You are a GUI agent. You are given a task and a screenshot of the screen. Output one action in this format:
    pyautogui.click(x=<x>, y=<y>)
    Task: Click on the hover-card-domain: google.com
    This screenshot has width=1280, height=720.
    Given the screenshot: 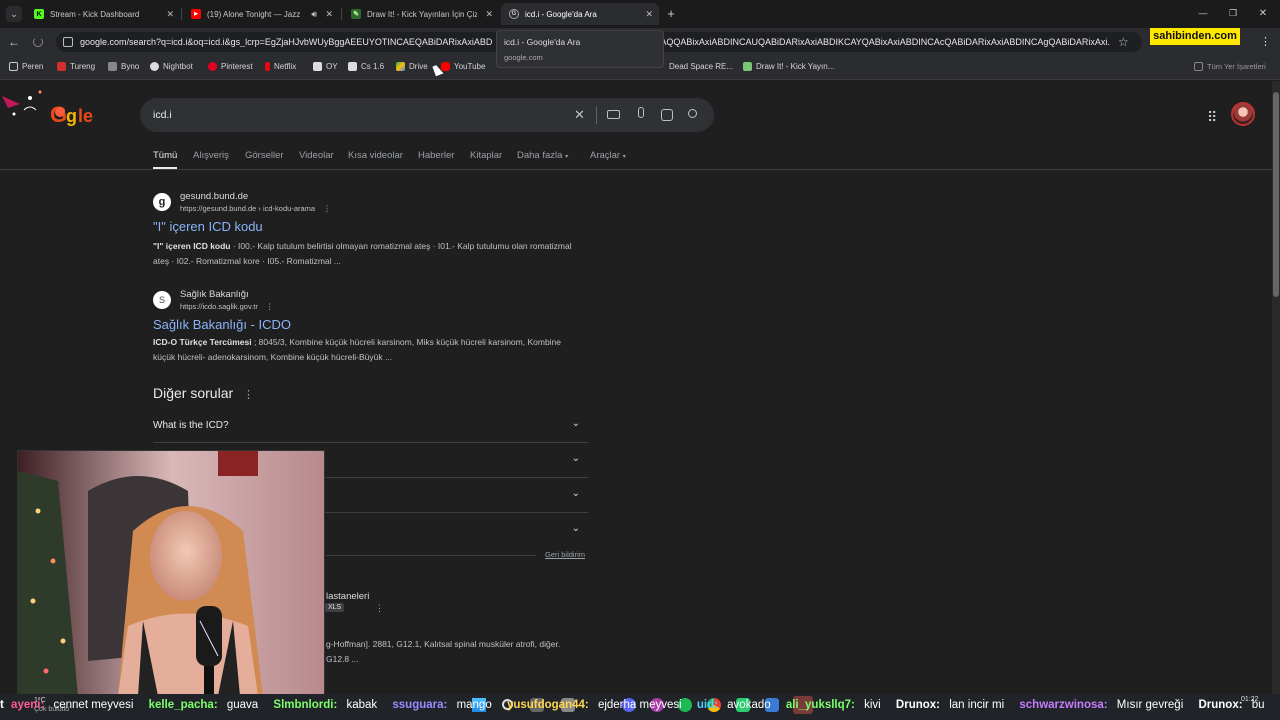 What is the action you would take?
    pyautogui.click(x=523, y=57)
    